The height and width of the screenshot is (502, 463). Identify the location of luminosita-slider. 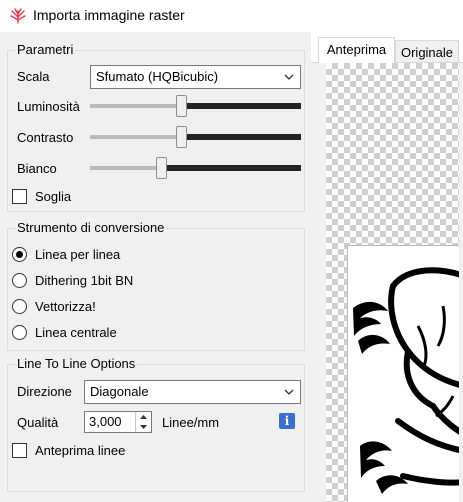
(195, 107).